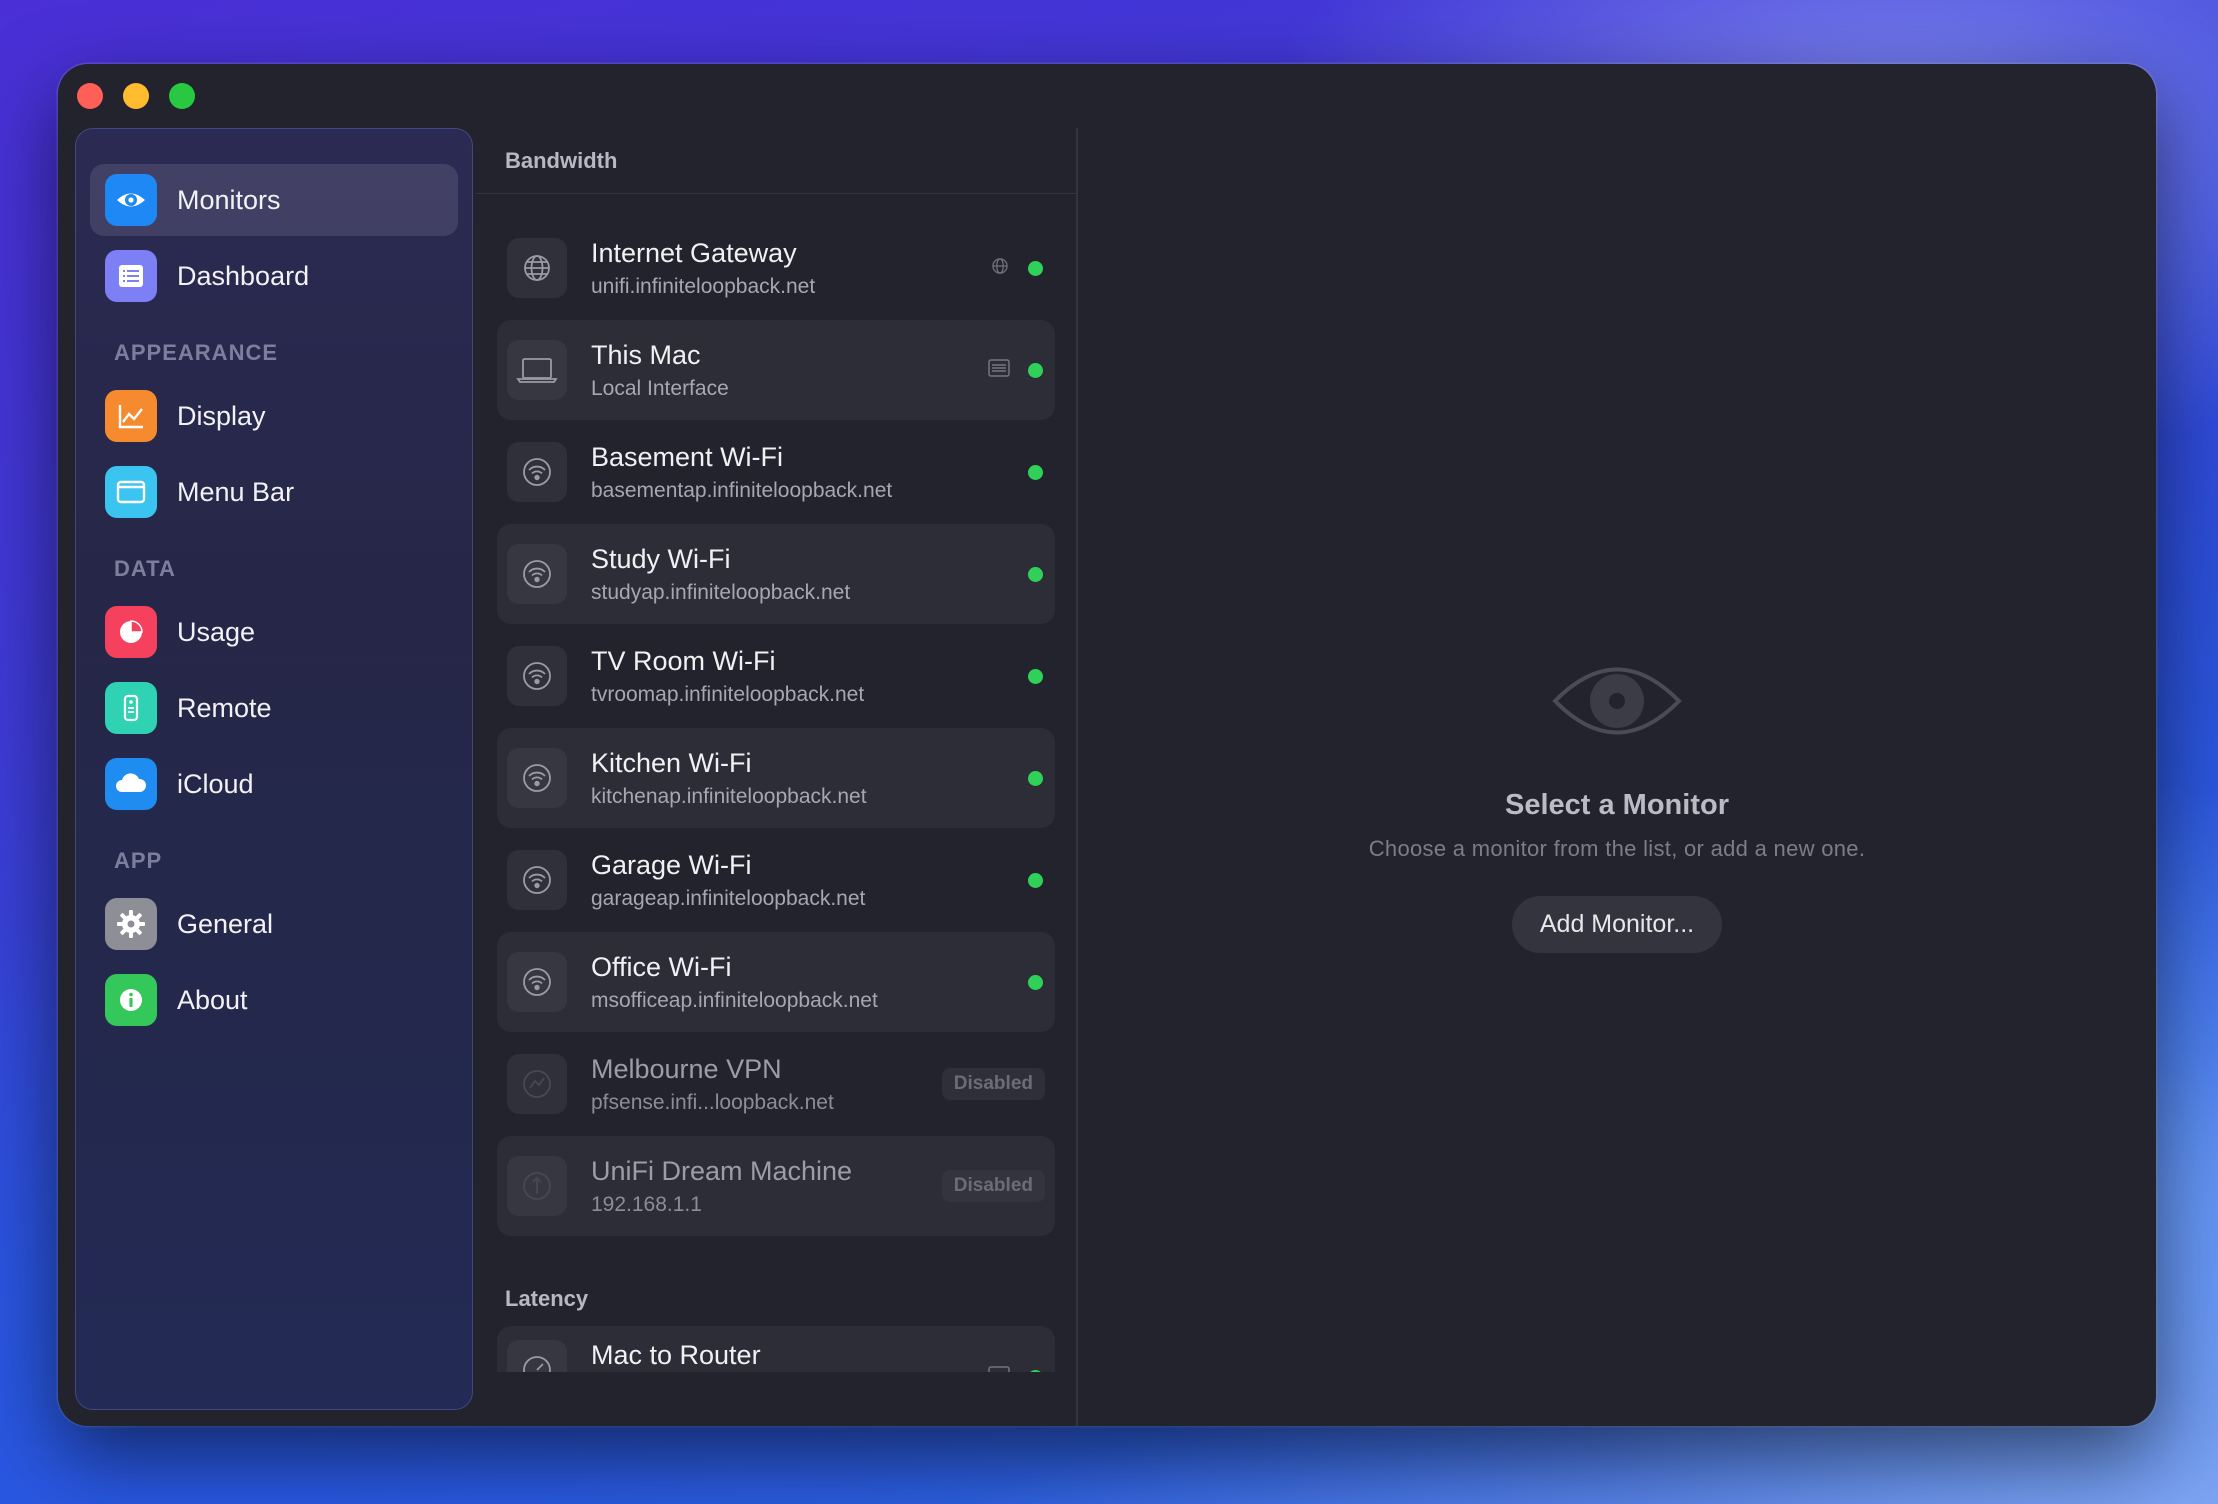 This screenshot has width=2218, height=1504. What do you see at coordinates (683, 660) in the screenshot?
I see `monitor-title: TV Room Wi-Fi` at bounding box center [683, 660].